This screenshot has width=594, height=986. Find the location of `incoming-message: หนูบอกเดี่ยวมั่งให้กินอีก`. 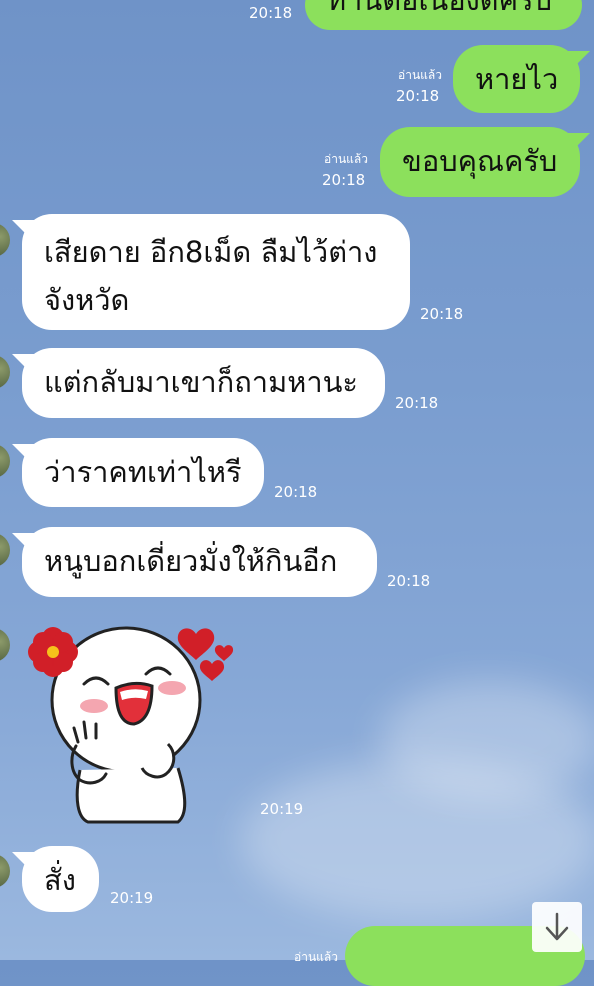

incoming-message: หนูบอกเดี่ยวมั่งให้กินอีก is located at coordinates (199, 562).